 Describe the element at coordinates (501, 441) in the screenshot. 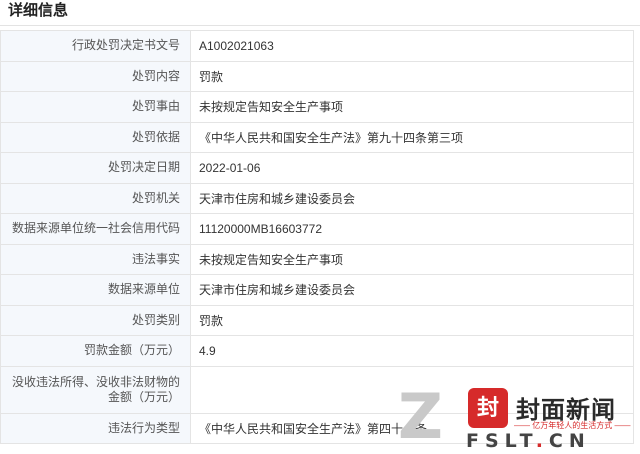

I see `domain-part1: FSLT` at that location.